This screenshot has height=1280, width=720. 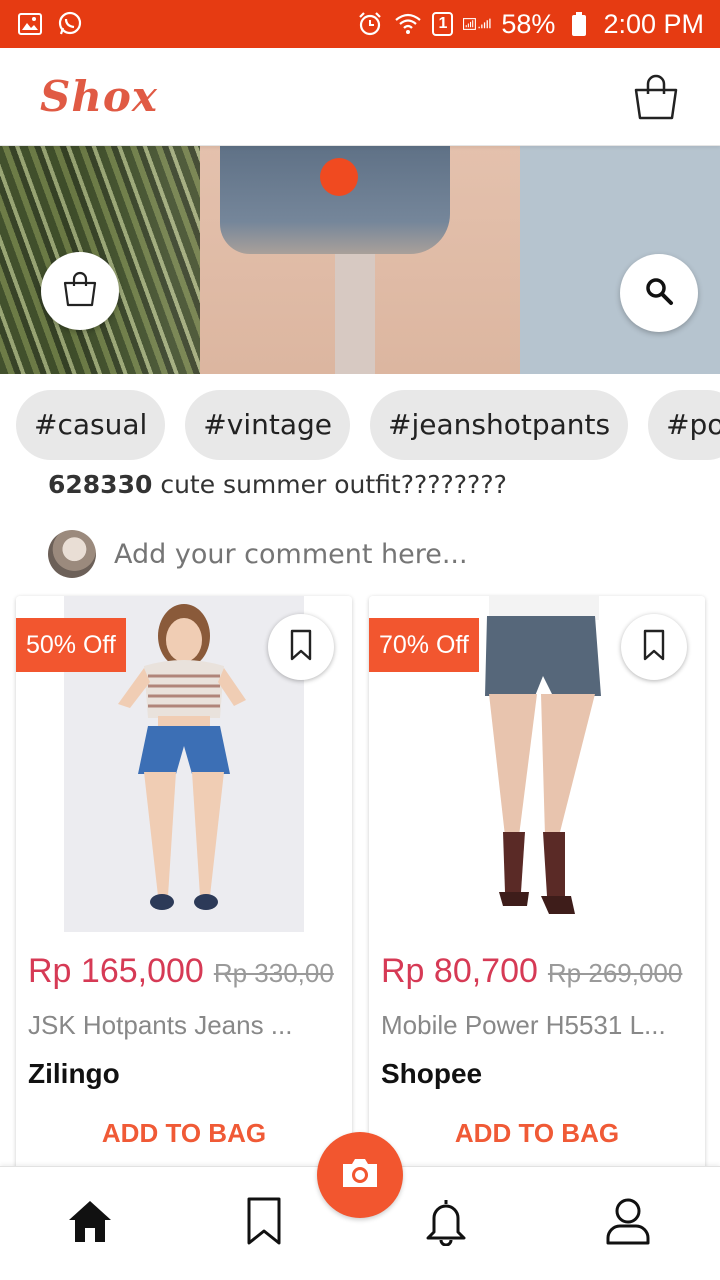 What do you see at coordinates (99, 96) in the screenshot?
I see `app-logo: Shox` at bounding box center [99, 96].